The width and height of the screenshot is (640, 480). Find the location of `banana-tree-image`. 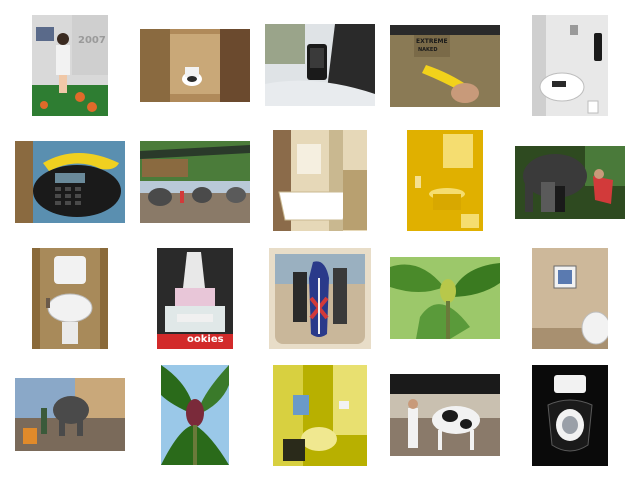

banana-tree-image is located at coordinates (445, 298).